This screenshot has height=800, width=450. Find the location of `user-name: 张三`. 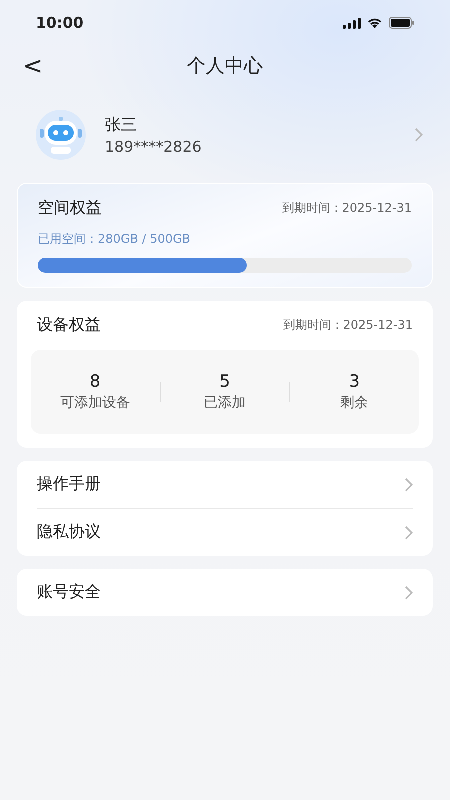

user-name: 张三 is located at coordinates (121, 125).